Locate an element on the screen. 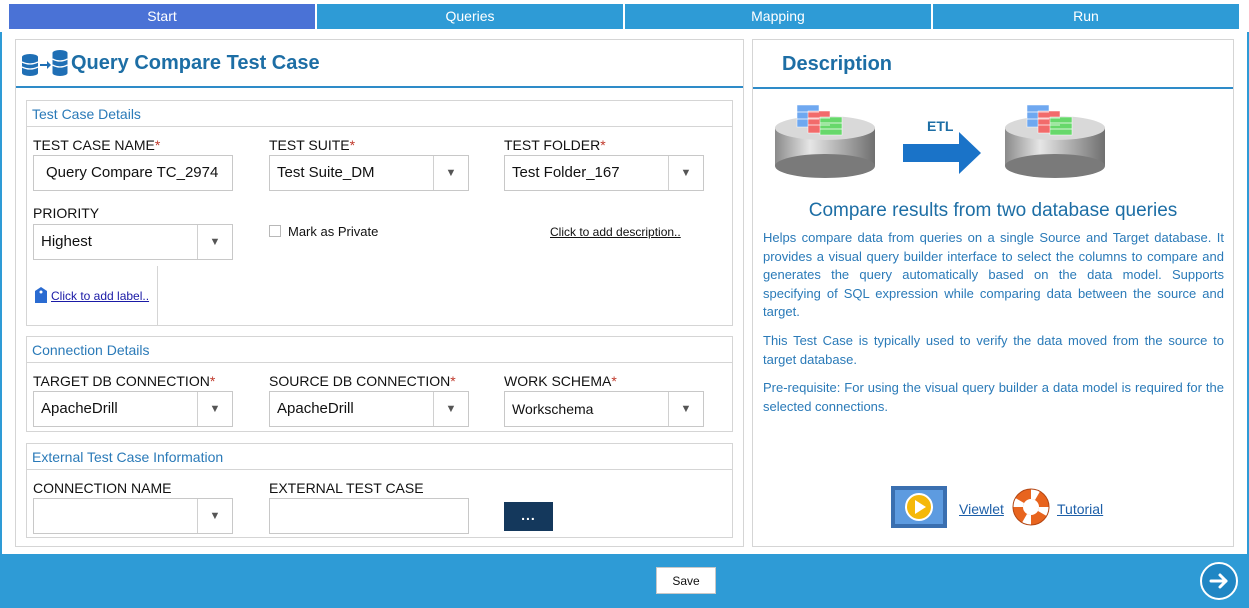 This screenshot has width=1249, height=608. description-title: Description is located at coordinates (837, 64).